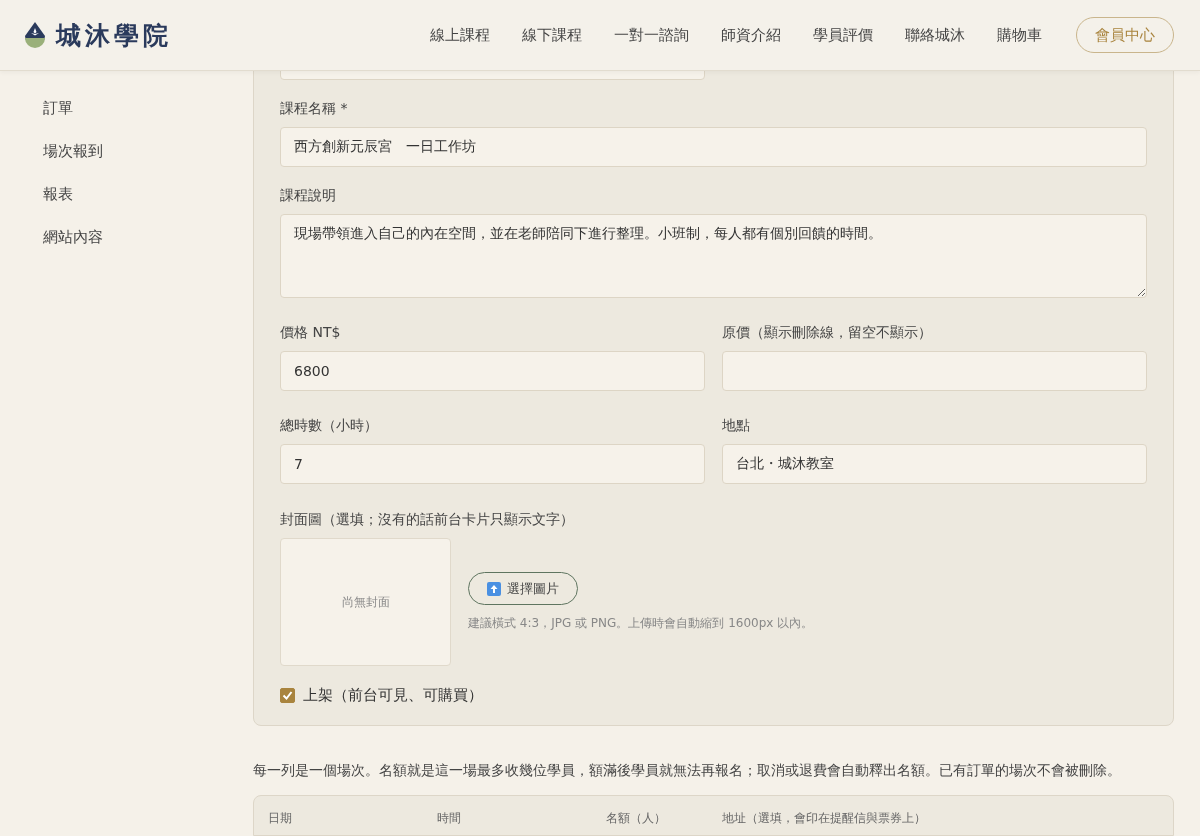 Image resolution: width=1200 pixels, height=836 pixels. Describe the element at coordinates (280, 818) in the screenshot. I see `column-header: 日期` at that location.